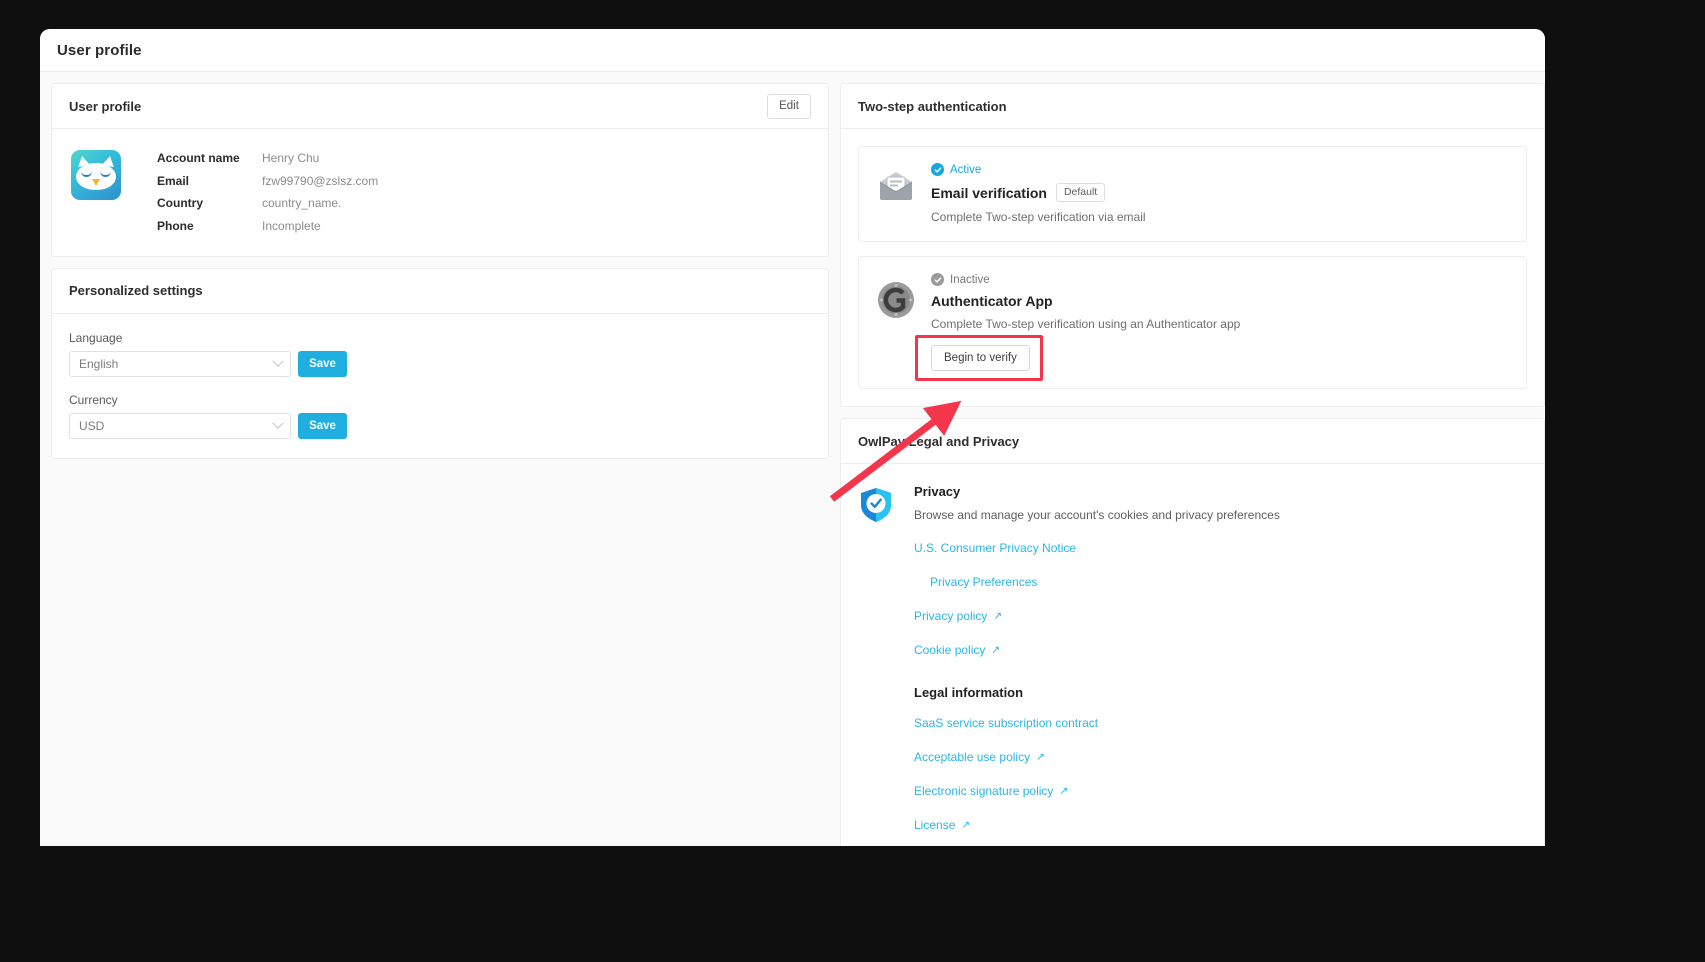 The image size is (1705, 962). I want to click on authenticator-method-name: Authenticator App, so click(992, 301).